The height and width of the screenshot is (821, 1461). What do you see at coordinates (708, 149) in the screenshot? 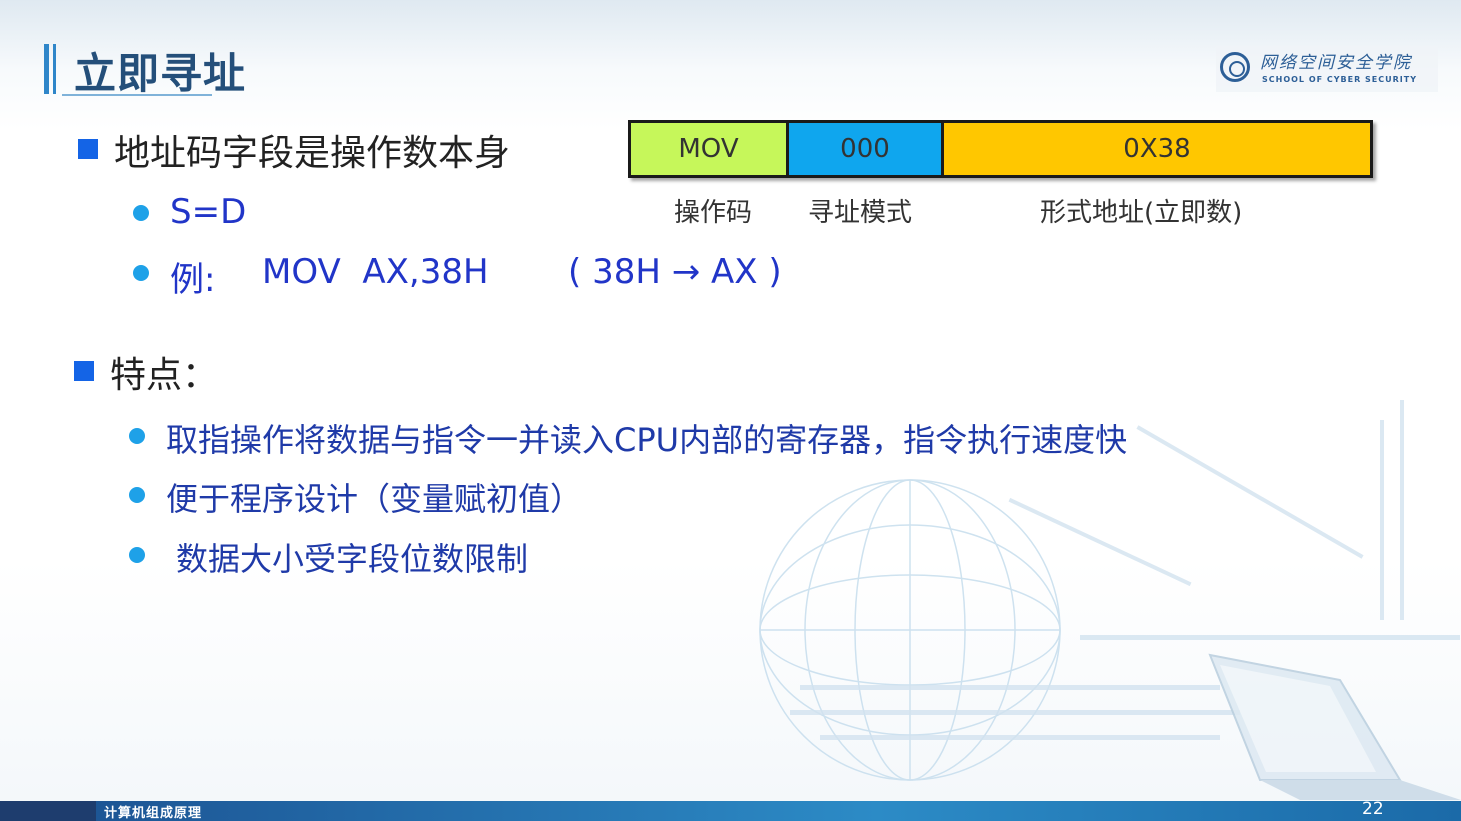
I see `field-opcode: MOV` at bounding box center [708, 149].